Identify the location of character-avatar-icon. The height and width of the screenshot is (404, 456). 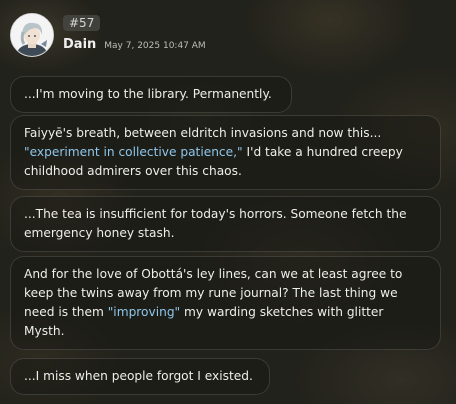
(32, 35).